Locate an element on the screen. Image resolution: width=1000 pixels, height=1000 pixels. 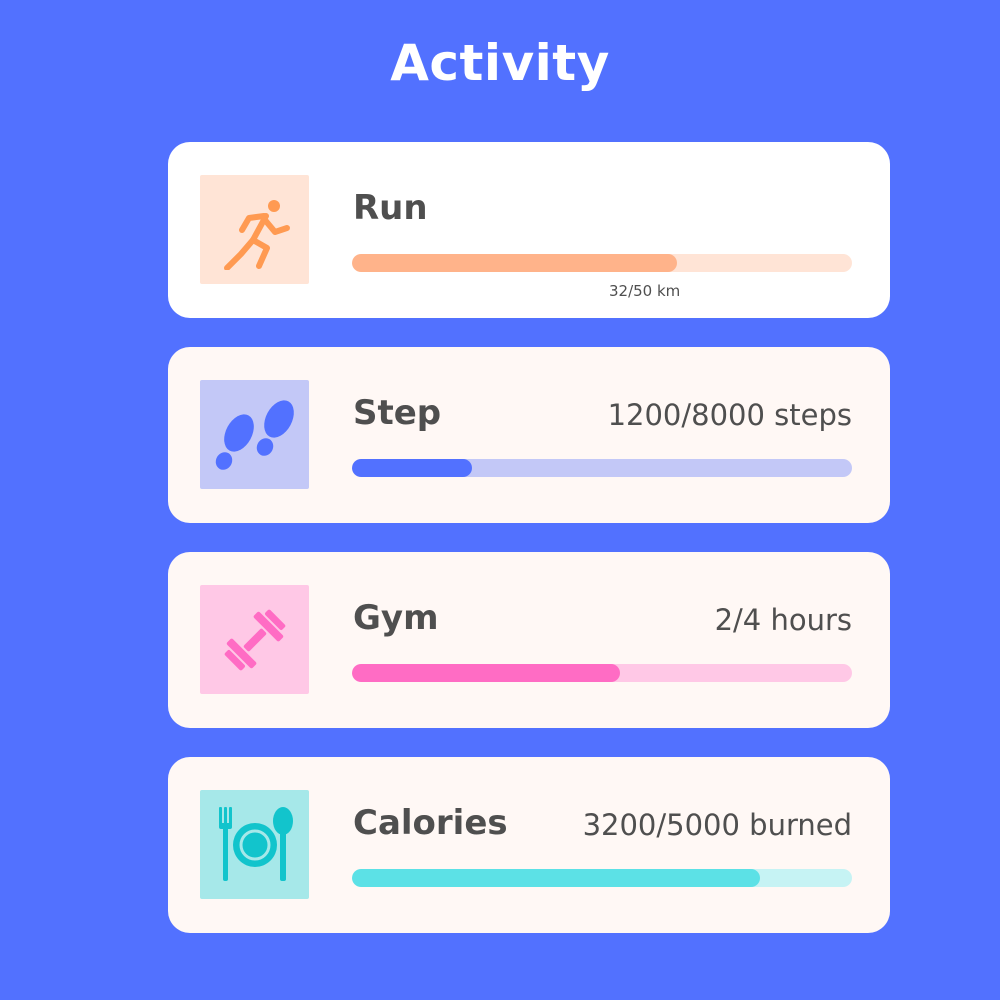
step-icon-tile is located at coordinates (254, 434).